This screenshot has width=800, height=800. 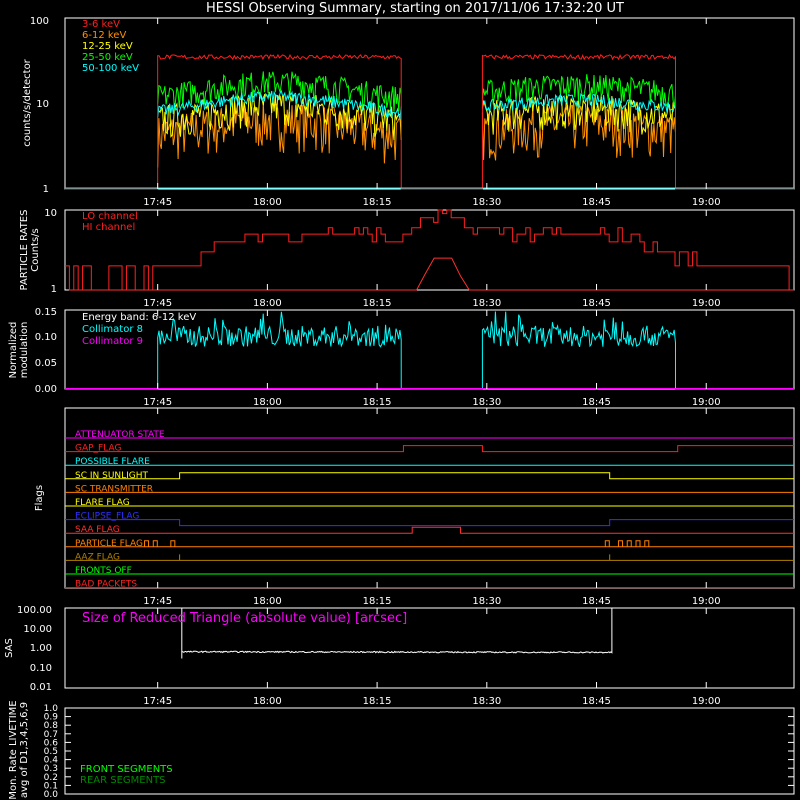 I want to click on sas-ytick-1000: 10.00, so click(x=37, y=629).